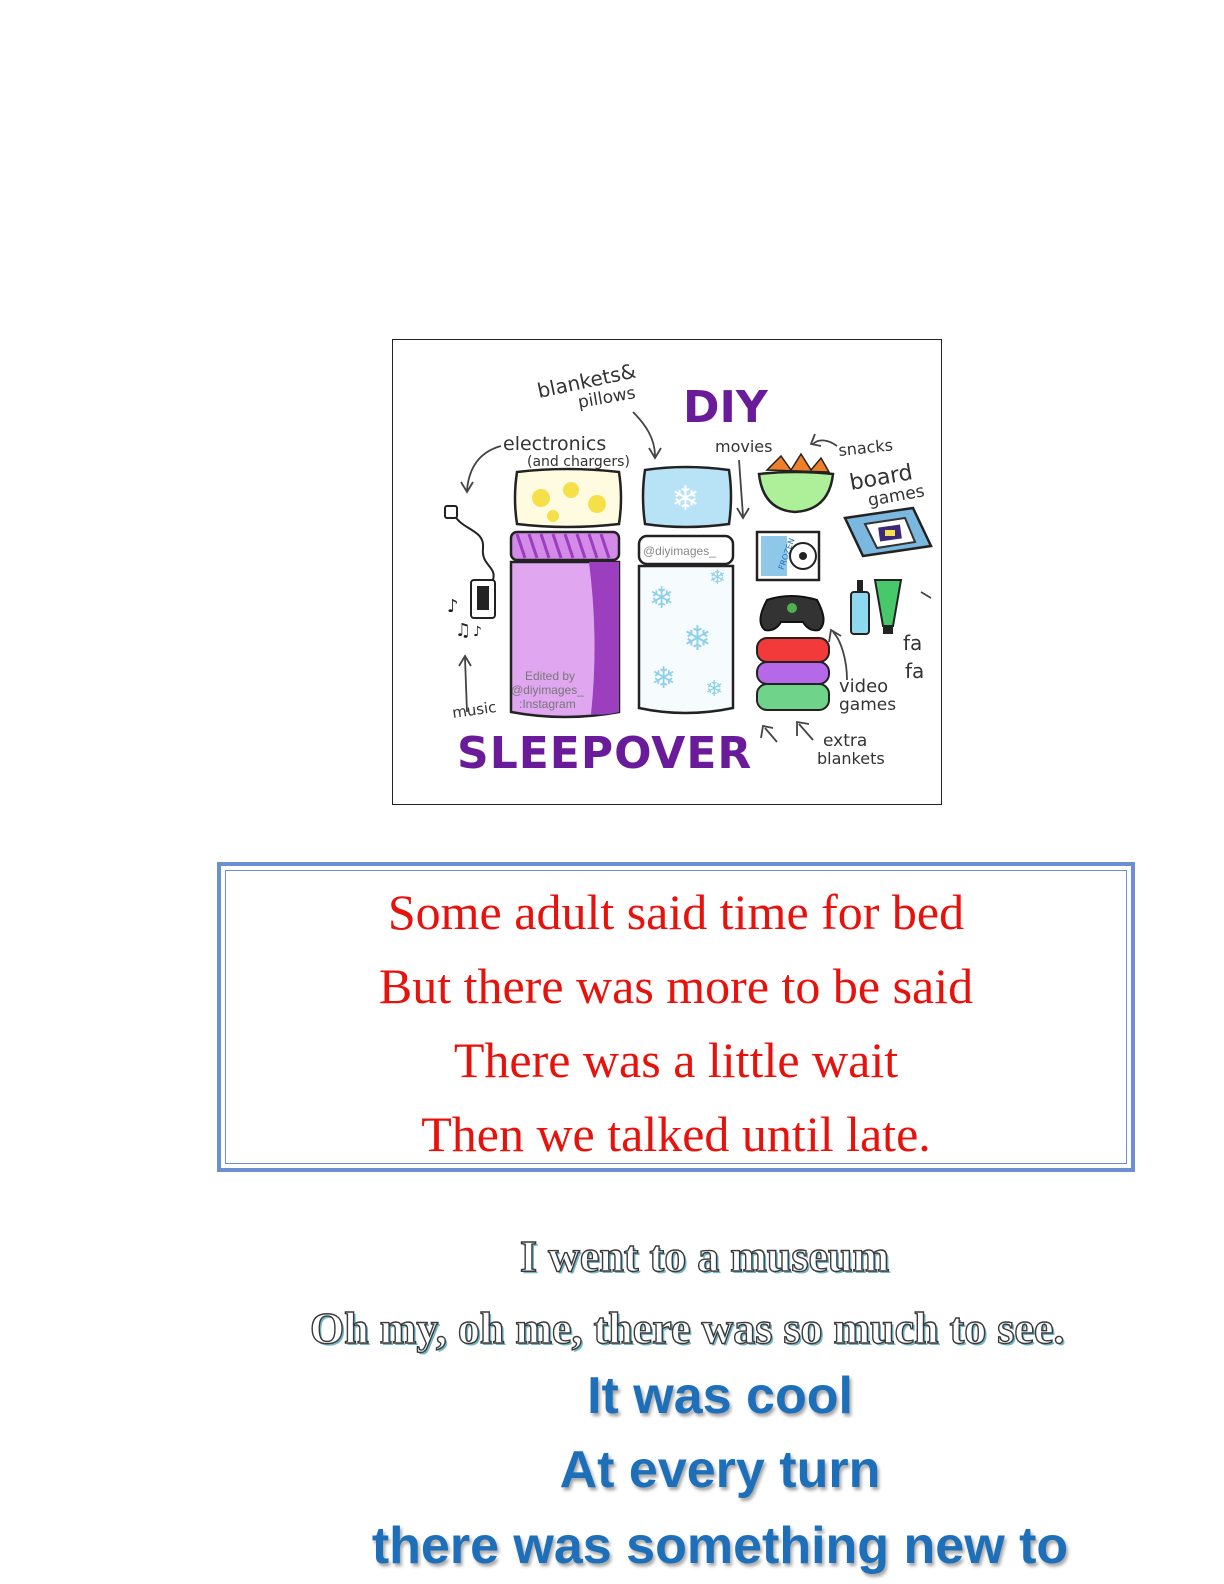  Describe the element at coordinates (676, 1060) in the screenshot. I see `poem-line-3: There was a little wait` at that location.